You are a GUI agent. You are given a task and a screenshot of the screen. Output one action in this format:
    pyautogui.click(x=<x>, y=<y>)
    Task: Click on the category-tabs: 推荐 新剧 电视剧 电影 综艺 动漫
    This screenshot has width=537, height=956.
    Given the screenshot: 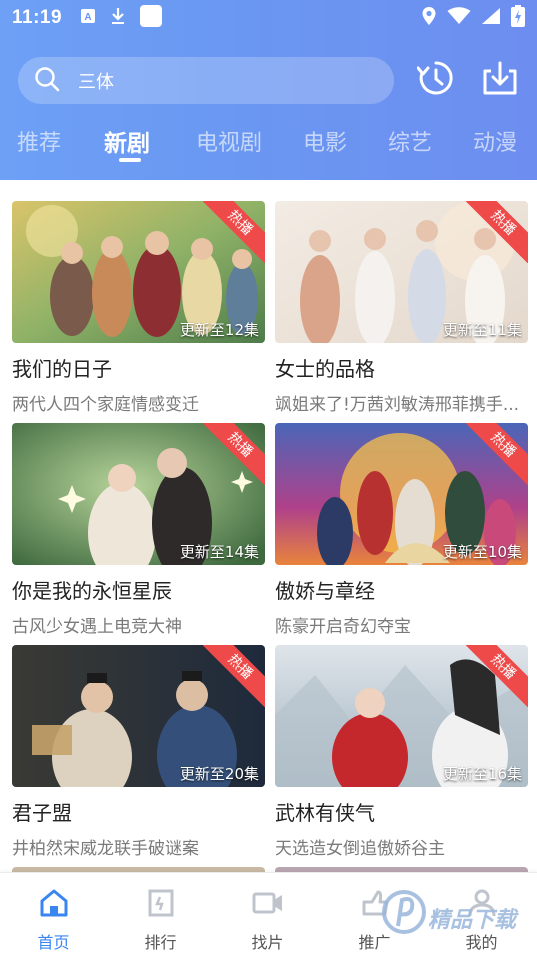 What is the action you would take?
    pyautogui.click(x=268, y=142)
    